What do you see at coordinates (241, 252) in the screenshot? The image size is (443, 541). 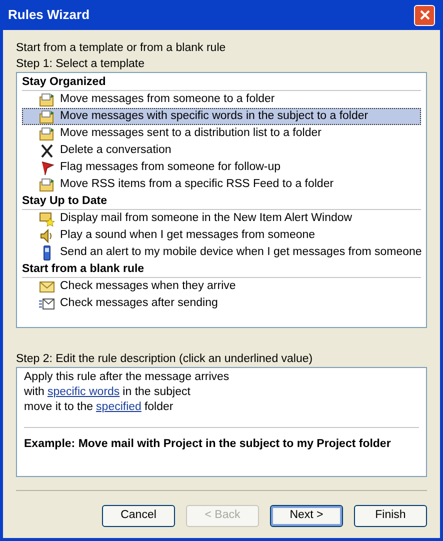 I see `item-label: Send an alert to my mobile device when I get messages from someone` at bounding box center [241, 252].